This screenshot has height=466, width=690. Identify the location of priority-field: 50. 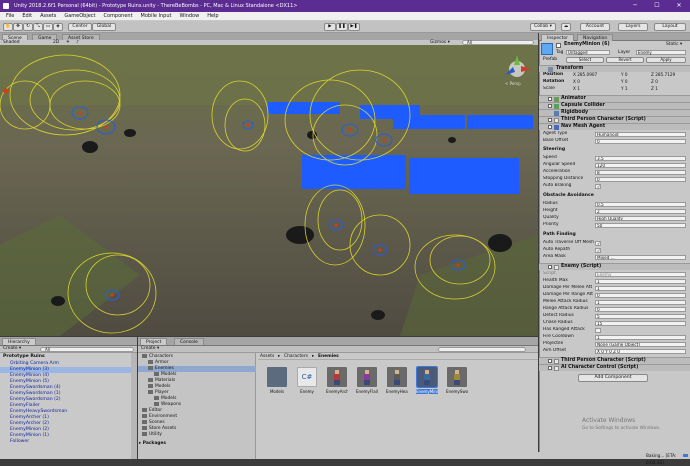
(640, 225).